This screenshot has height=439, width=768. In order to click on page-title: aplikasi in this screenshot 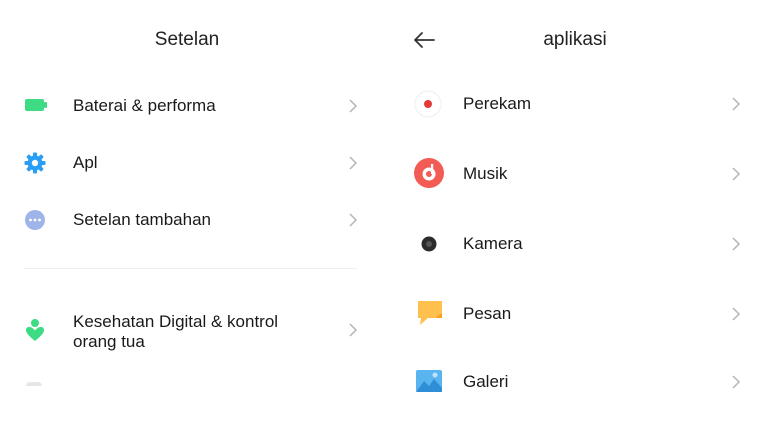, I will do `click(575, 39)`.